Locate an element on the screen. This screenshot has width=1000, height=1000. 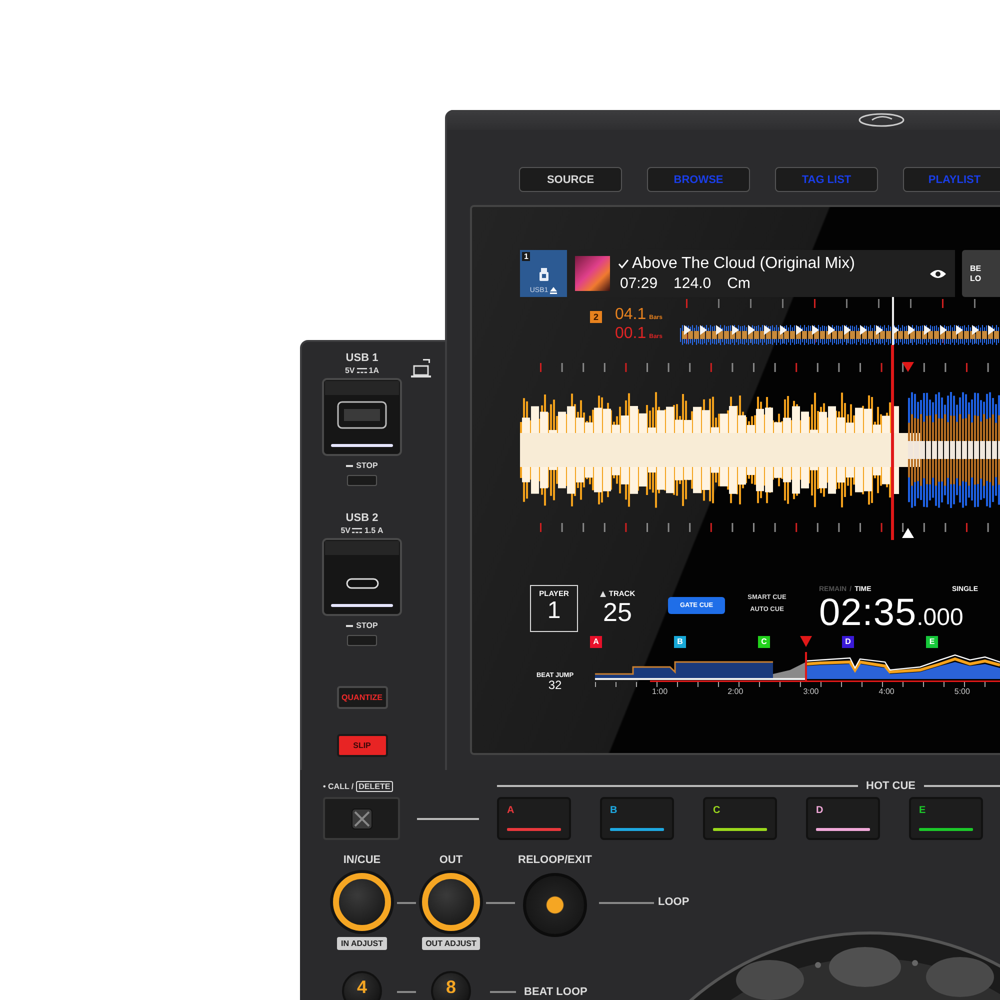
hot-cue-pad: C is located at coordinates (740, 818).